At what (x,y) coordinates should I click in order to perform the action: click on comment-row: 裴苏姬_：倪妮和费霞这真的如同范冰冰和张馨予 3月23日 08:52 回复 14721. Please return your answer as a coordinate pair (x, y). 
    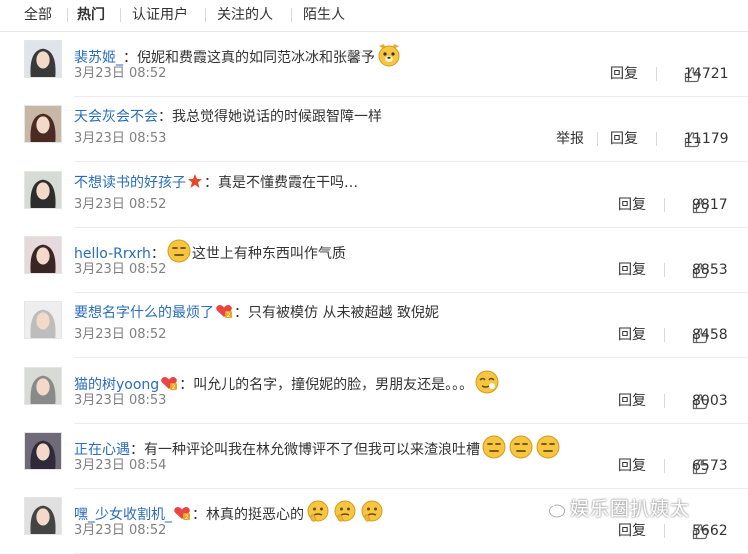
    Looking at the image, I should click on (374, 64).